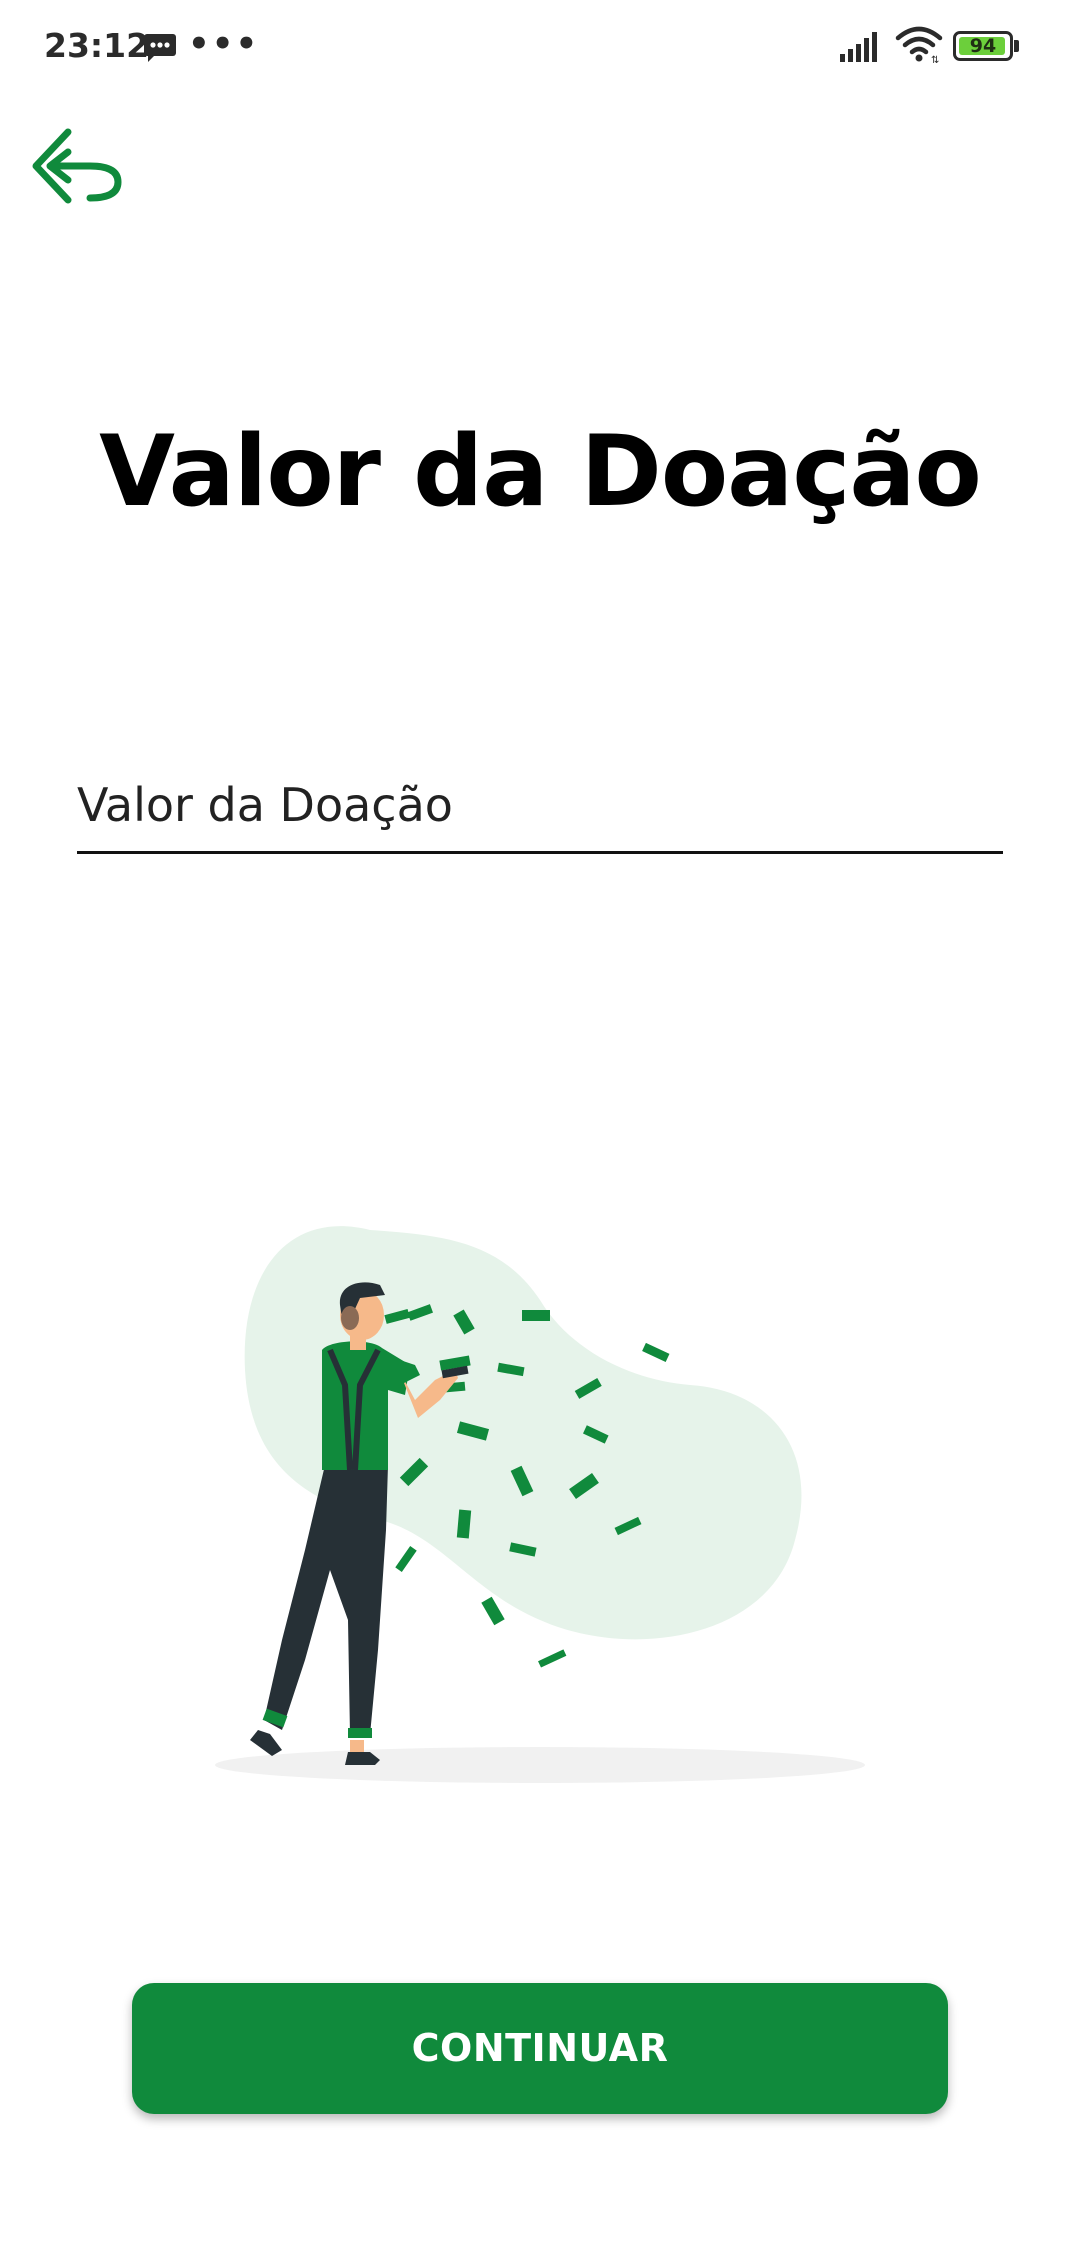 The height and width of the screenshot is (2246, 1080). What do you see at coordinates (540, 1765) in the screenshot?
I see `ground-shadow` at bounding box center [540, 1765].